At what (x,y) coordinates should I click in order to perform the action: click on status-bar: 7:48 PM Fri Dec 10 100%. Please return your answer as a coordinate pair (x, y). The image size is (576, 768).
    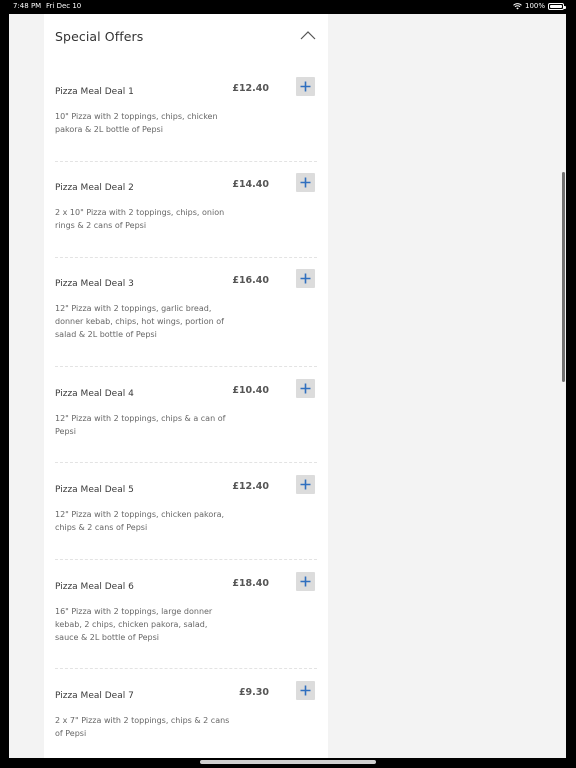
    Looking at the image, I should click on (288, 7).